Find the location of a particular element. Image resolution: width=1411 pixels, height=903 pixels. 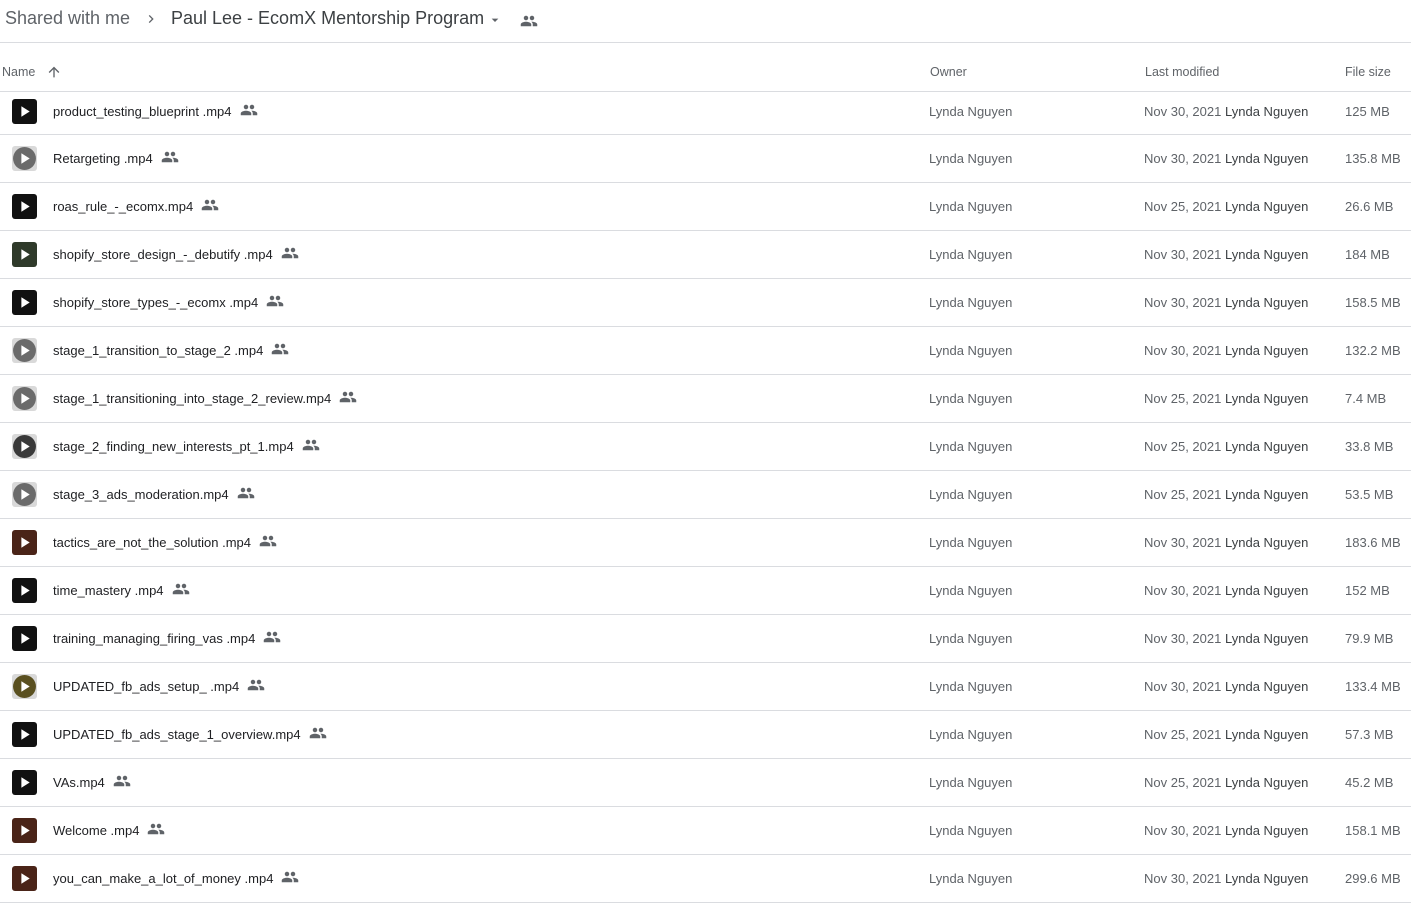

file-name: stage_1_transition_to_stage_2 .mp4 is located at coordinates (171, 350).